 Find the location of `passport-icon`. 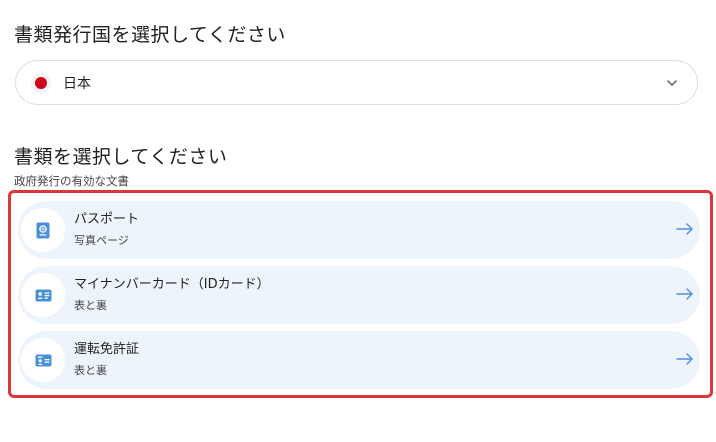

passport-icon is located at coordinates (43, 230).